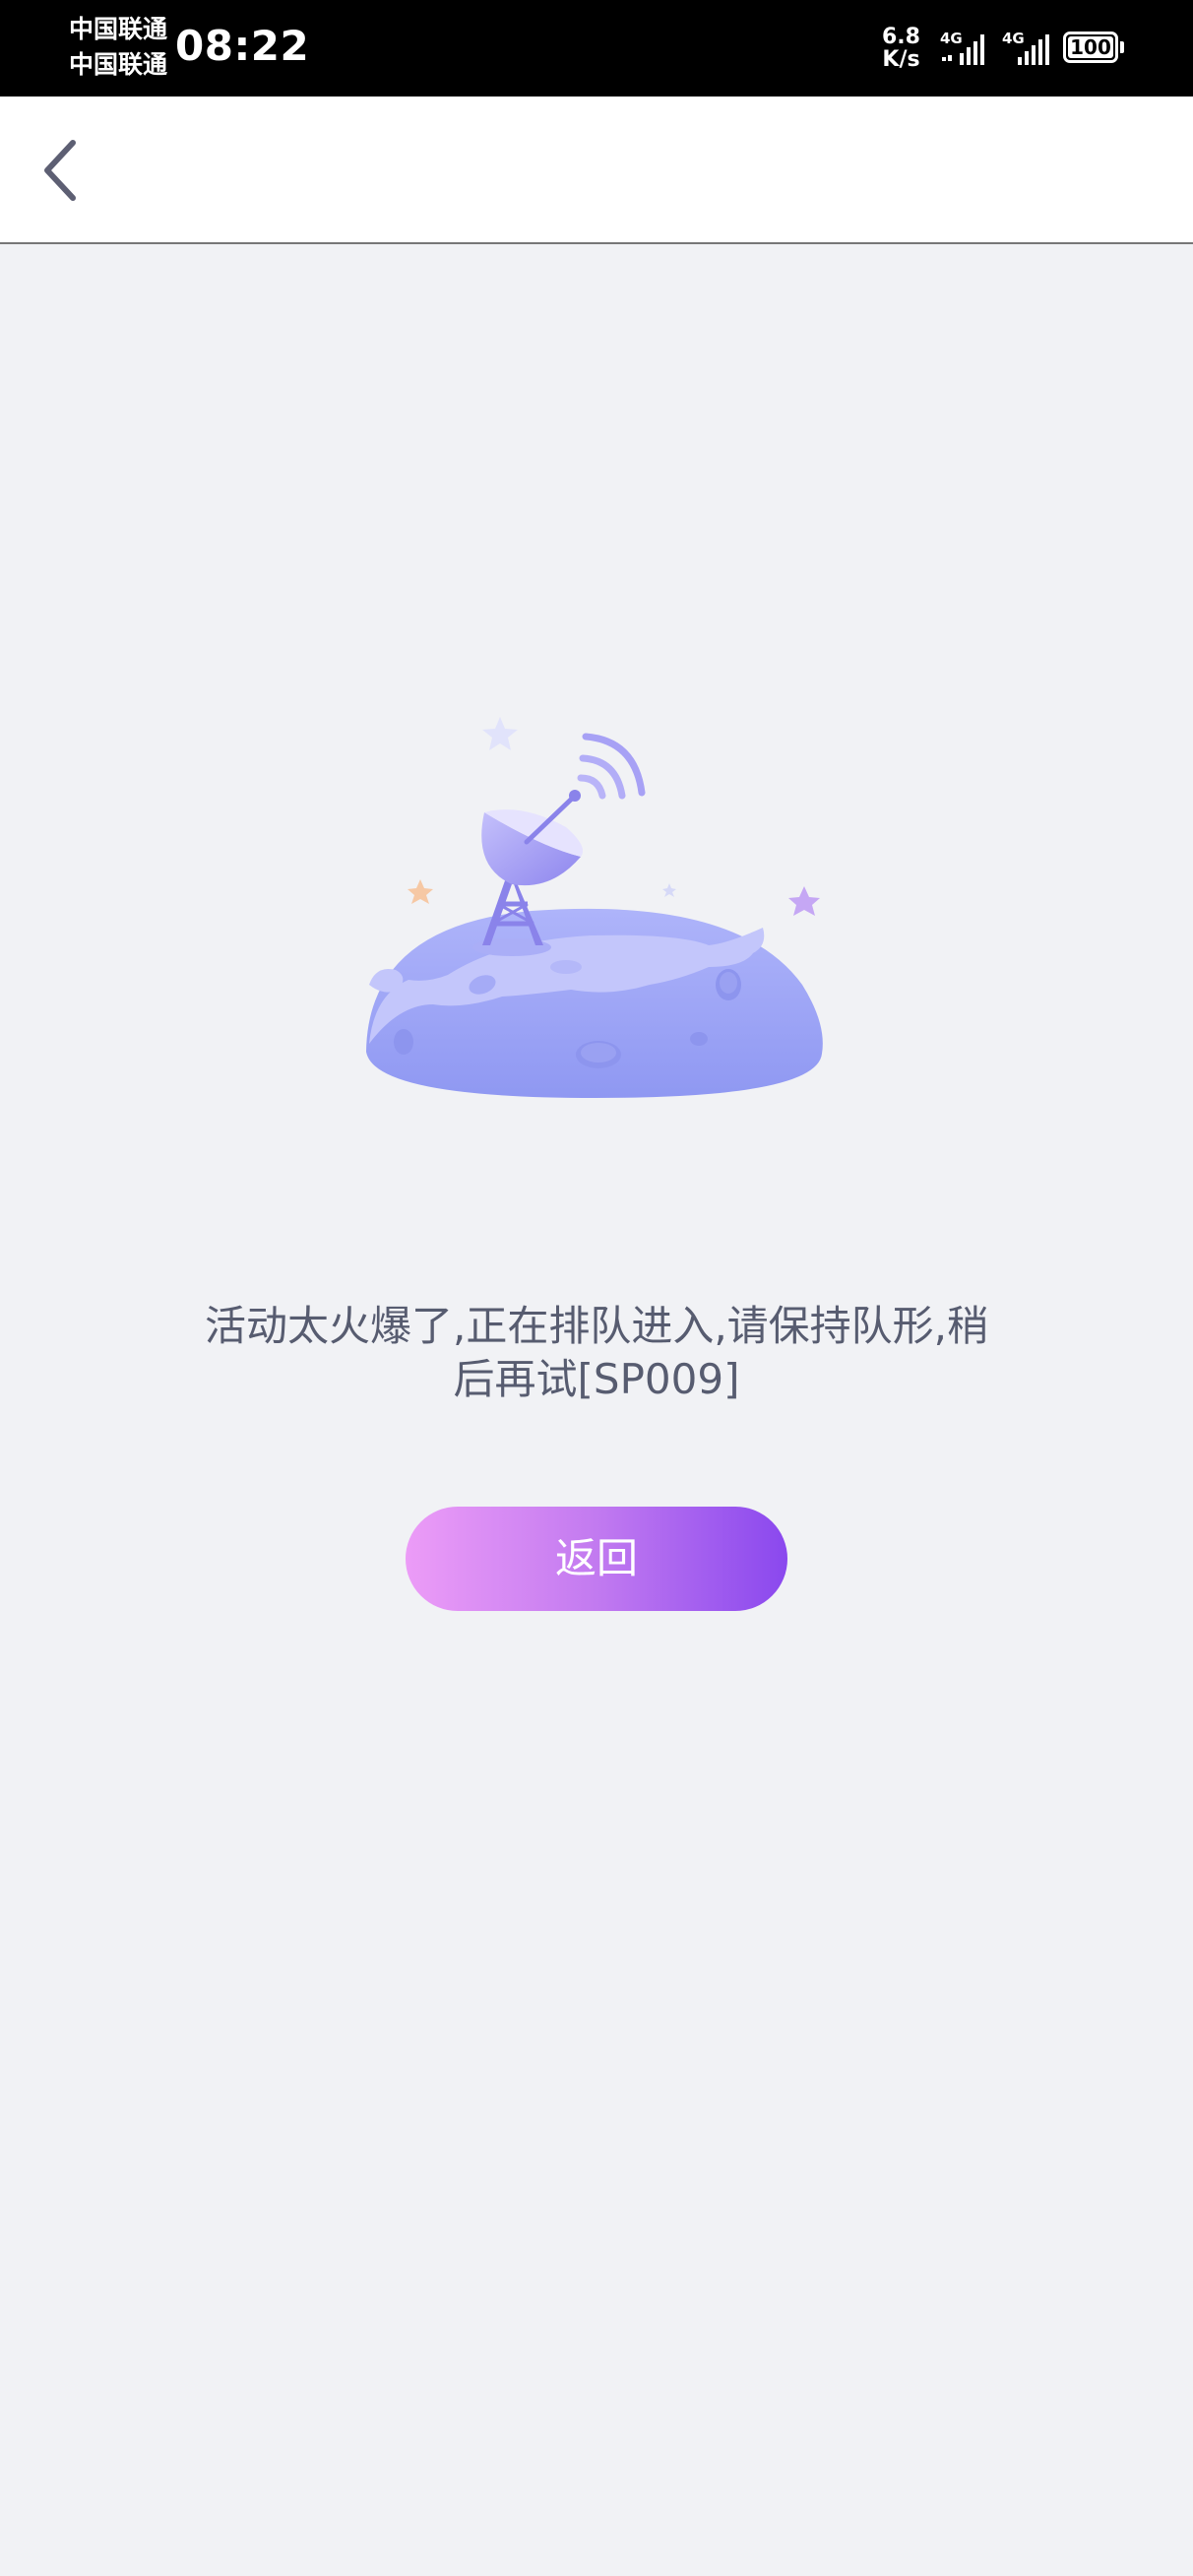 Image resolution: width=1193 pixels, height=2576 pixels. I want to click on navigation-bar, so click(596, 170).